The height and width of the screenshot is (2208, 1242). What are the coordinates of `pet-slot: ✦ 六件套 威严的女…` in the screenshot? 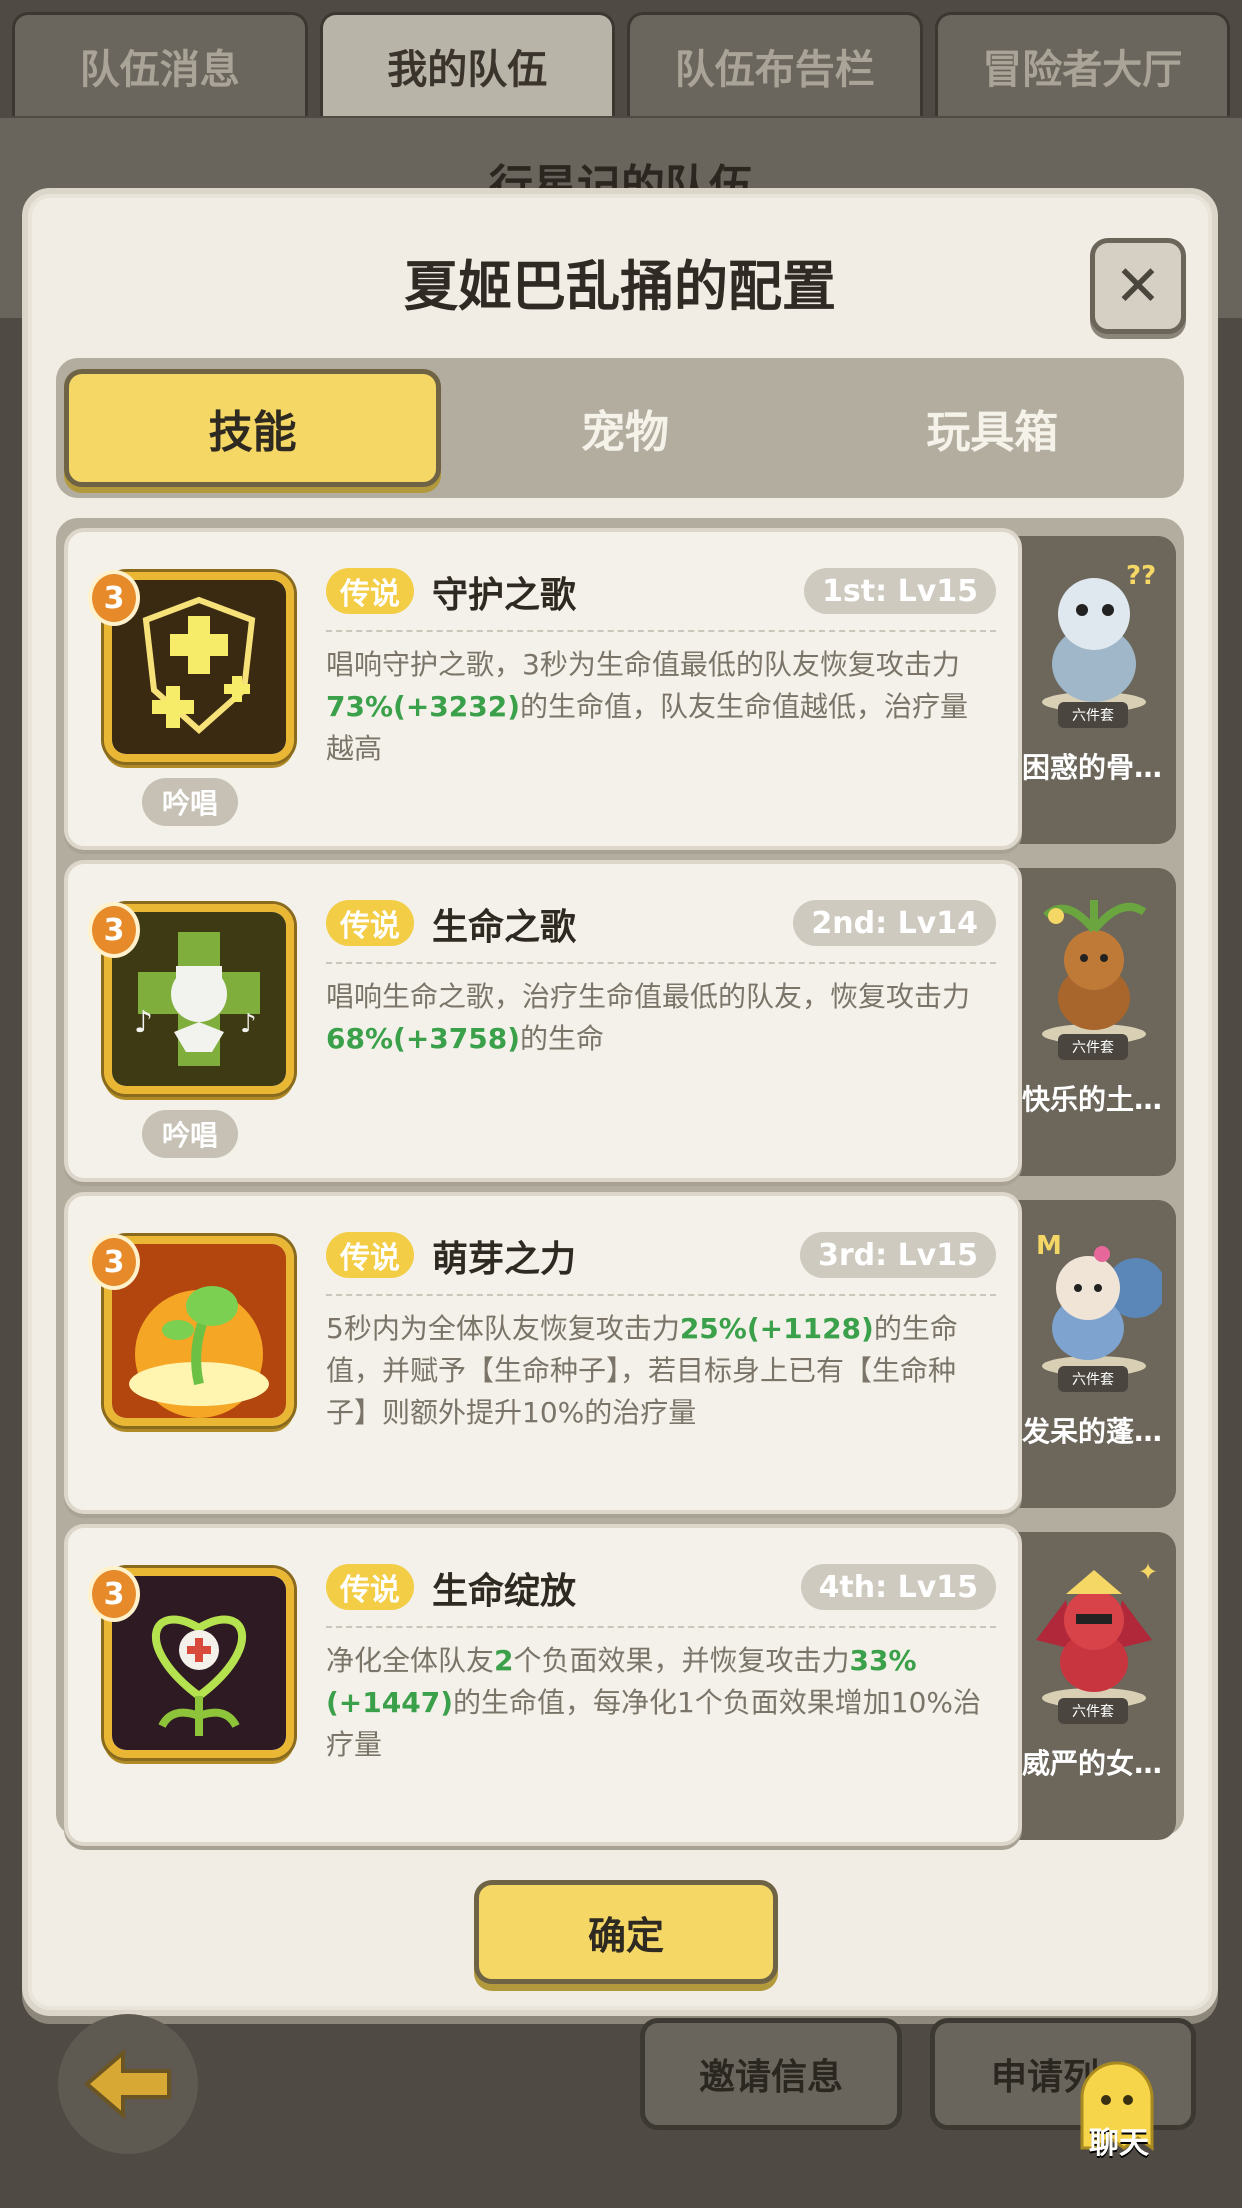 It's located at (1092, 1686).